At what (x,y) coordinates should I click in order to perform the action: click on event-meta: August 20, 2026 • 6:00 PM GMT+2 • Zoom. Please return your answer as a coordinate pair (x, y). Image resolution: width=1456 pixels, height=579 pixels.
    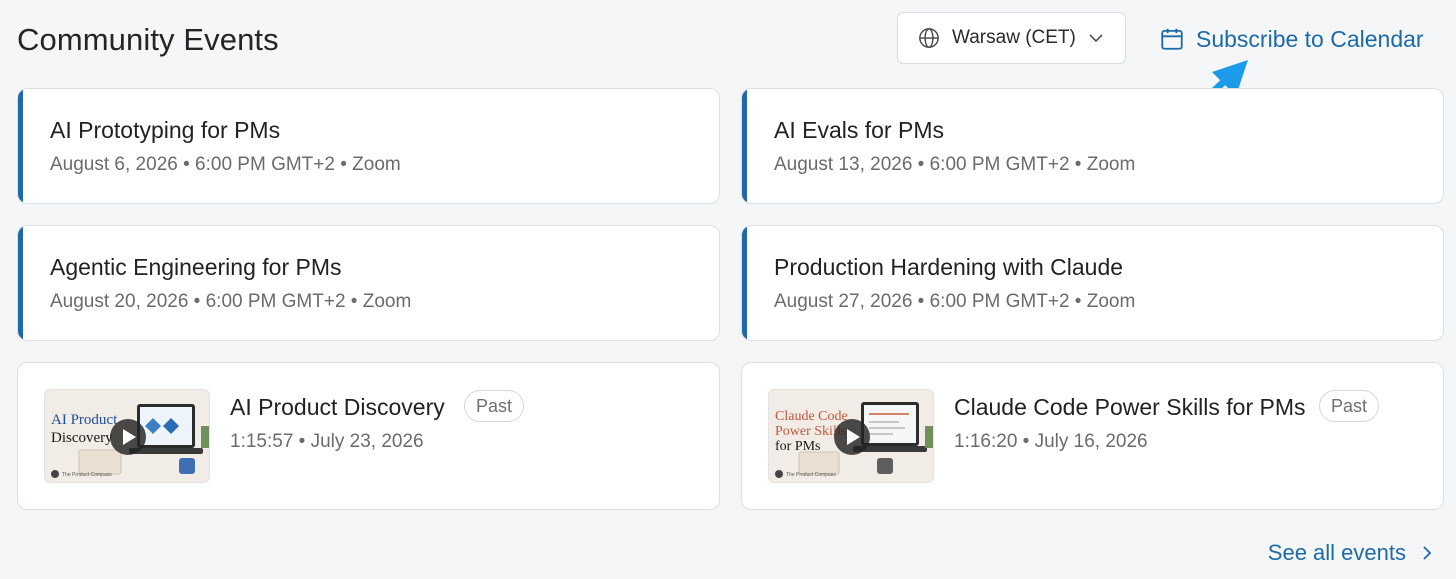
    Looking at the image, I should click on (231, 301).